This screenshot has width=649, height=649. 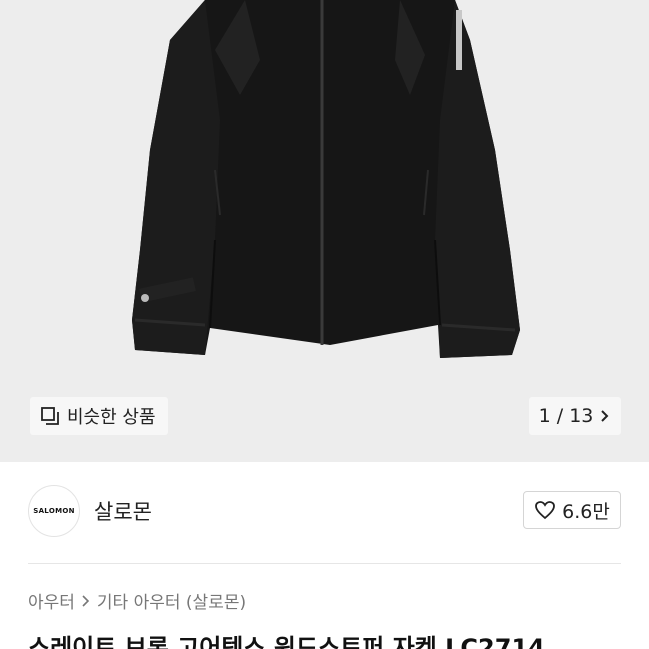 I want to click on image-pager: 1 / 13, so click(x=575, y=416).